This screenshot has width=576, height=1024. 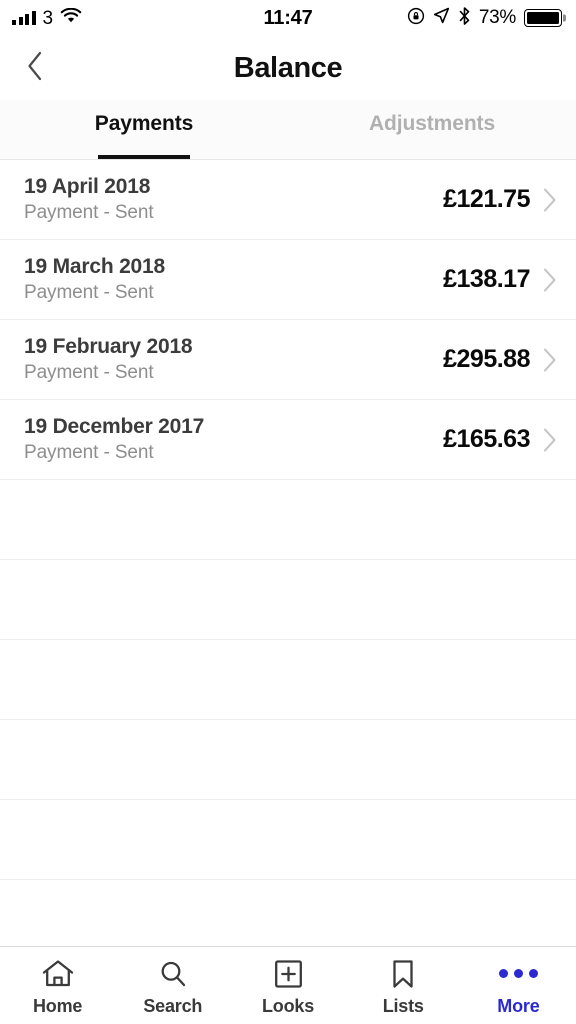 What do you see at coordinates (288, 1005) in the screenshot?
I see `nav-item-looks-label: Looks` at bounding box center [288, 1005].